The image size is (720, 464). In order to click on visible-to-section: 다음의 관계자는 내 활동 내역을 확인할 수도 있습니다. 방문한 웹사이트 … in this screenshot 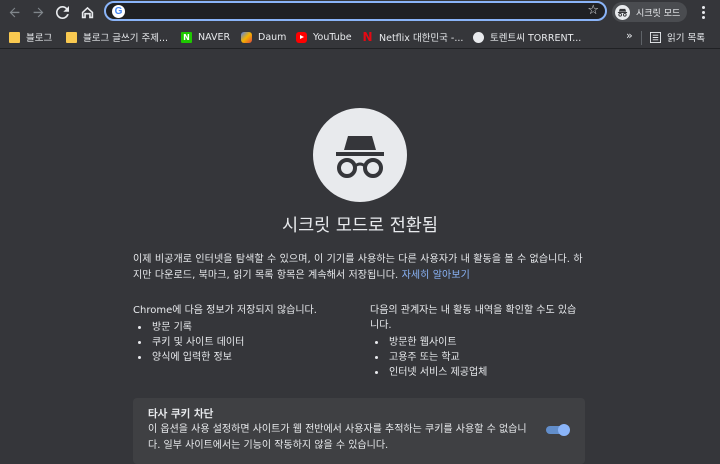, I will do `click(477, 341)`.